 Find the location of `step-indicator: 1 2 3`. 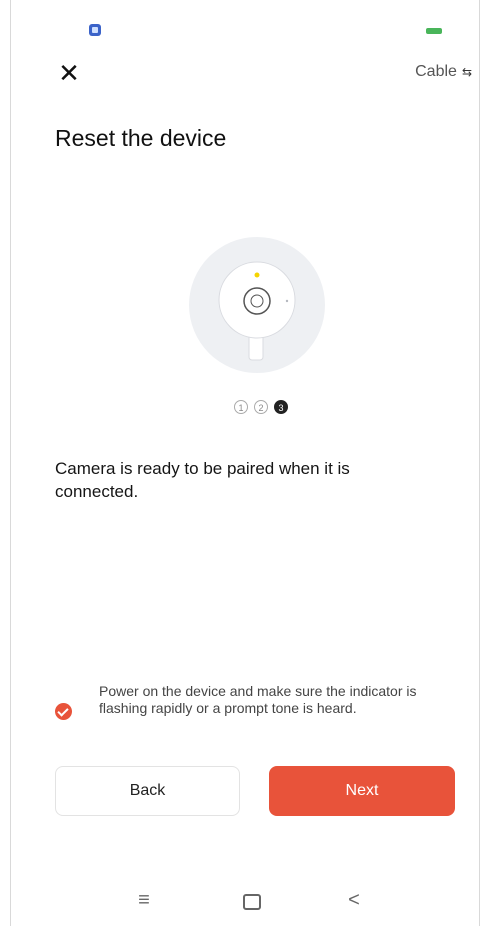

step-indicator: 1 2 3 is located at coordinates (246, 407).